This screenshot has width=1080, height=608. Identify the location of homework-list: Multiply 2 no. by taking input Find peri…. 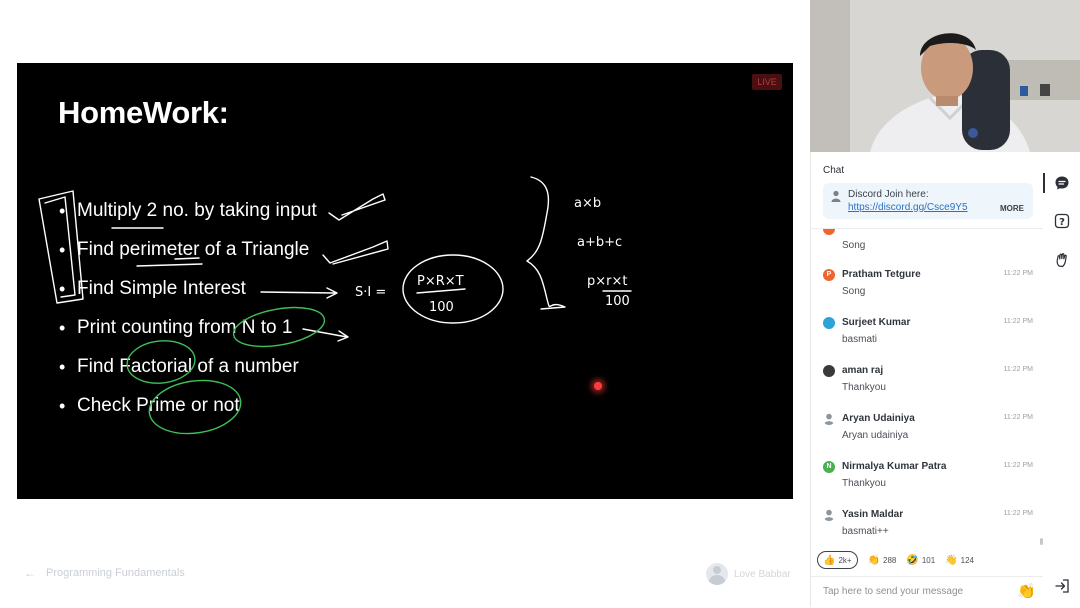
(188, 312).